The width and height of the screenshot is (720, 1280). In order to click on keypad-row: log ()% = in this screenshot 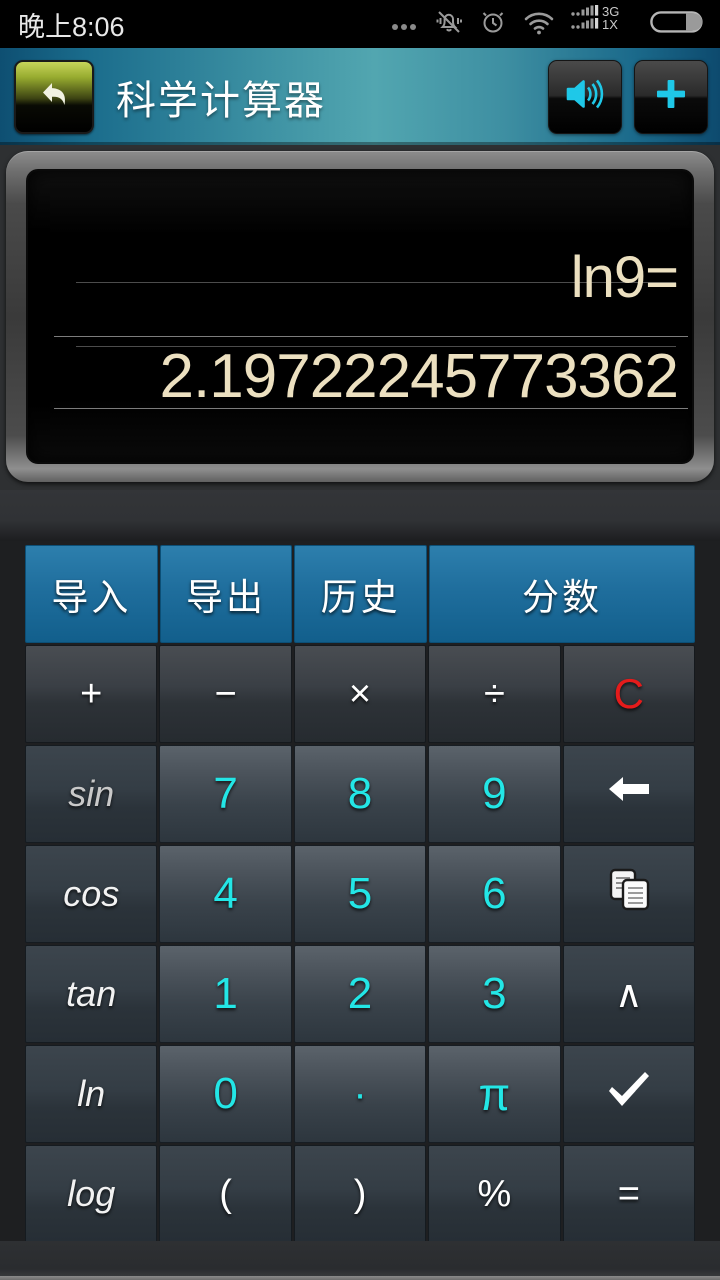, I will do `click(360, 1194)`.